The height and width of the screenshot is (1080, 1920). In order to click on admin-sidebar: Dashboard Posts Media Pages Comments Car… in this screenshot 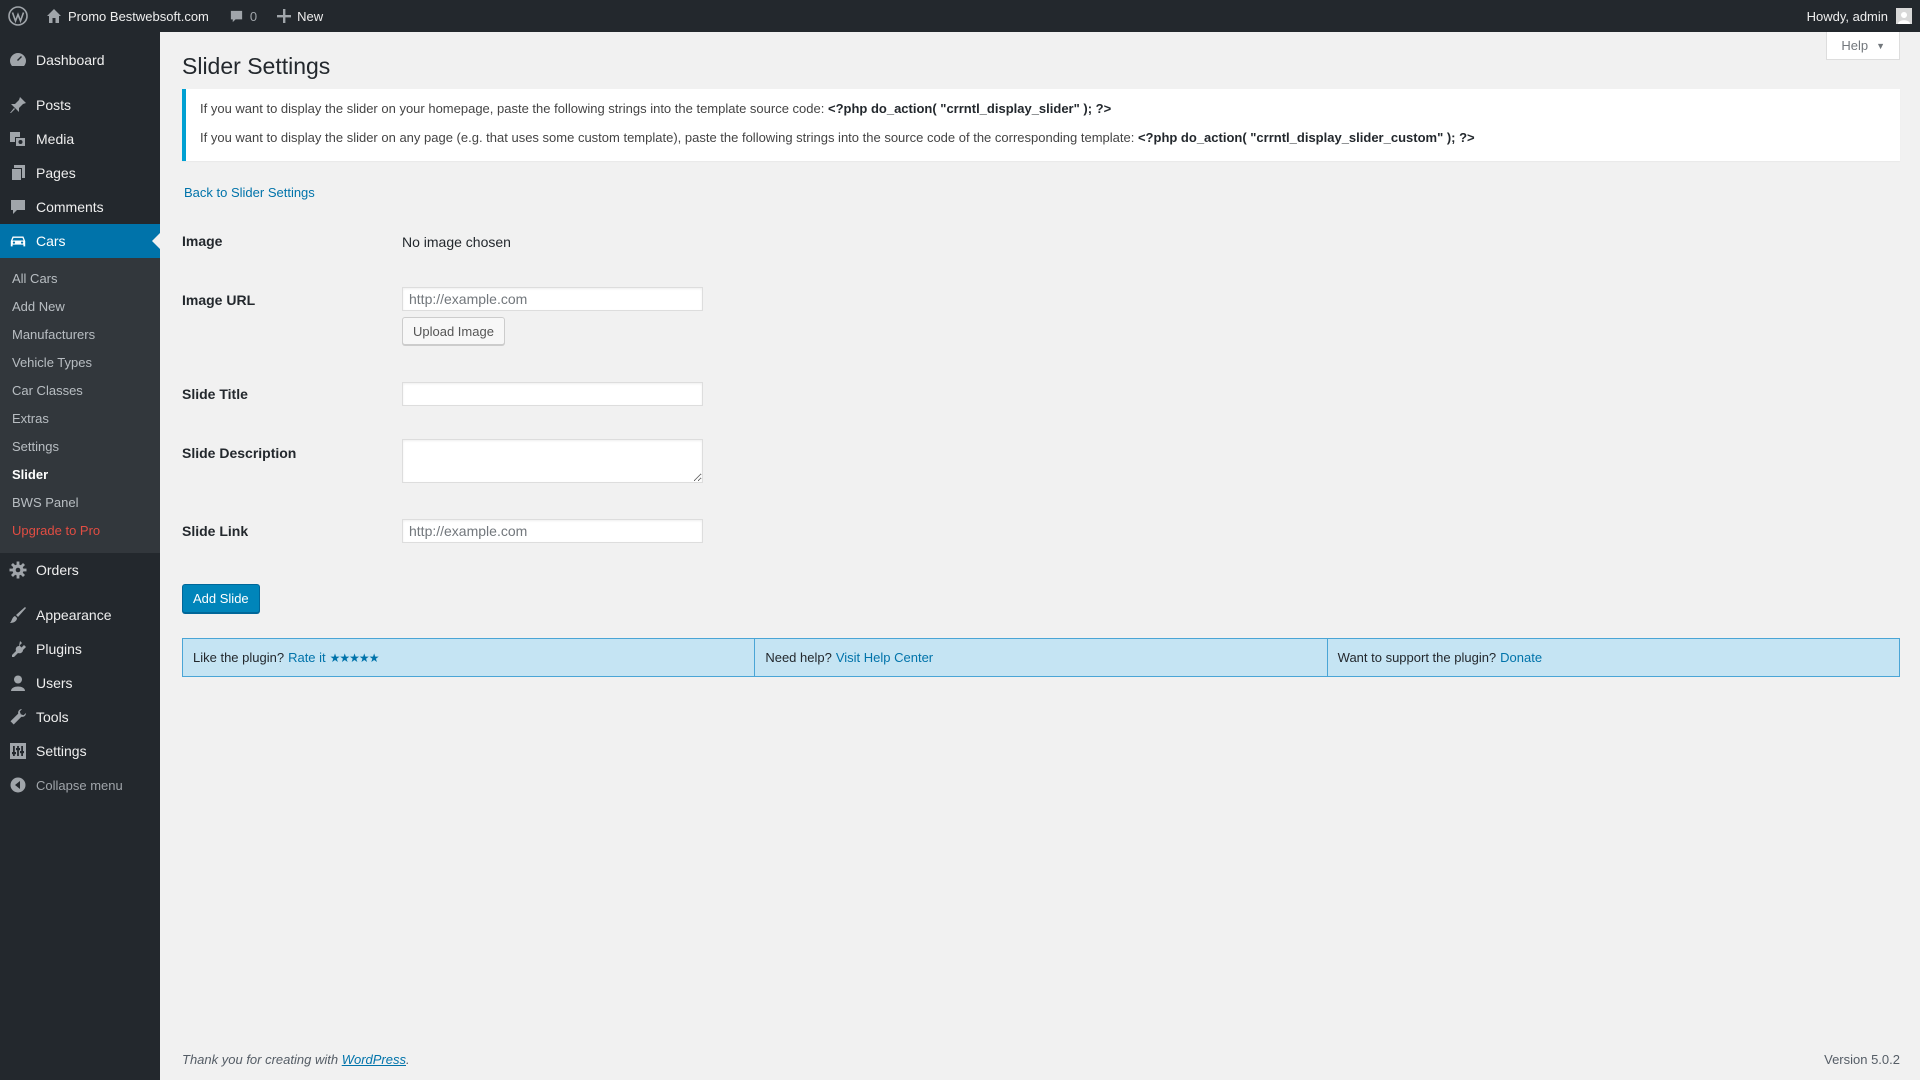, I will do `click(80, 556)`.